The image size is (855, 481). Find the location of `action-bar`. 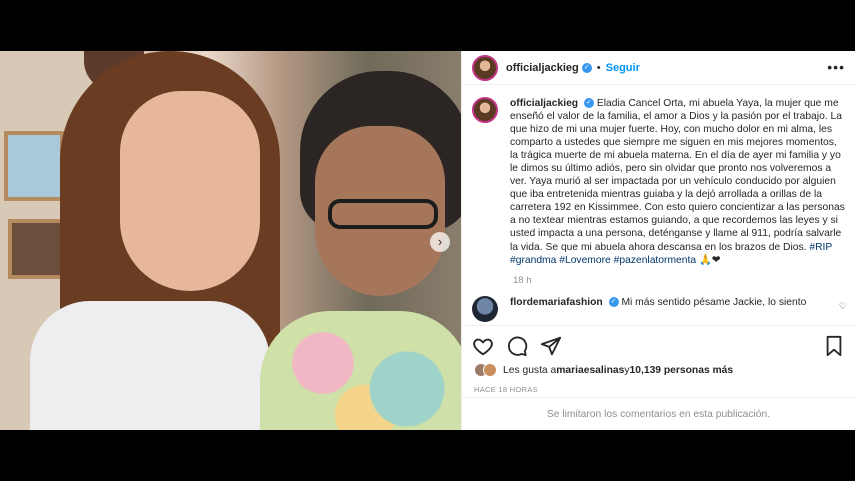

action-bar is located at coordinates (658, 345).